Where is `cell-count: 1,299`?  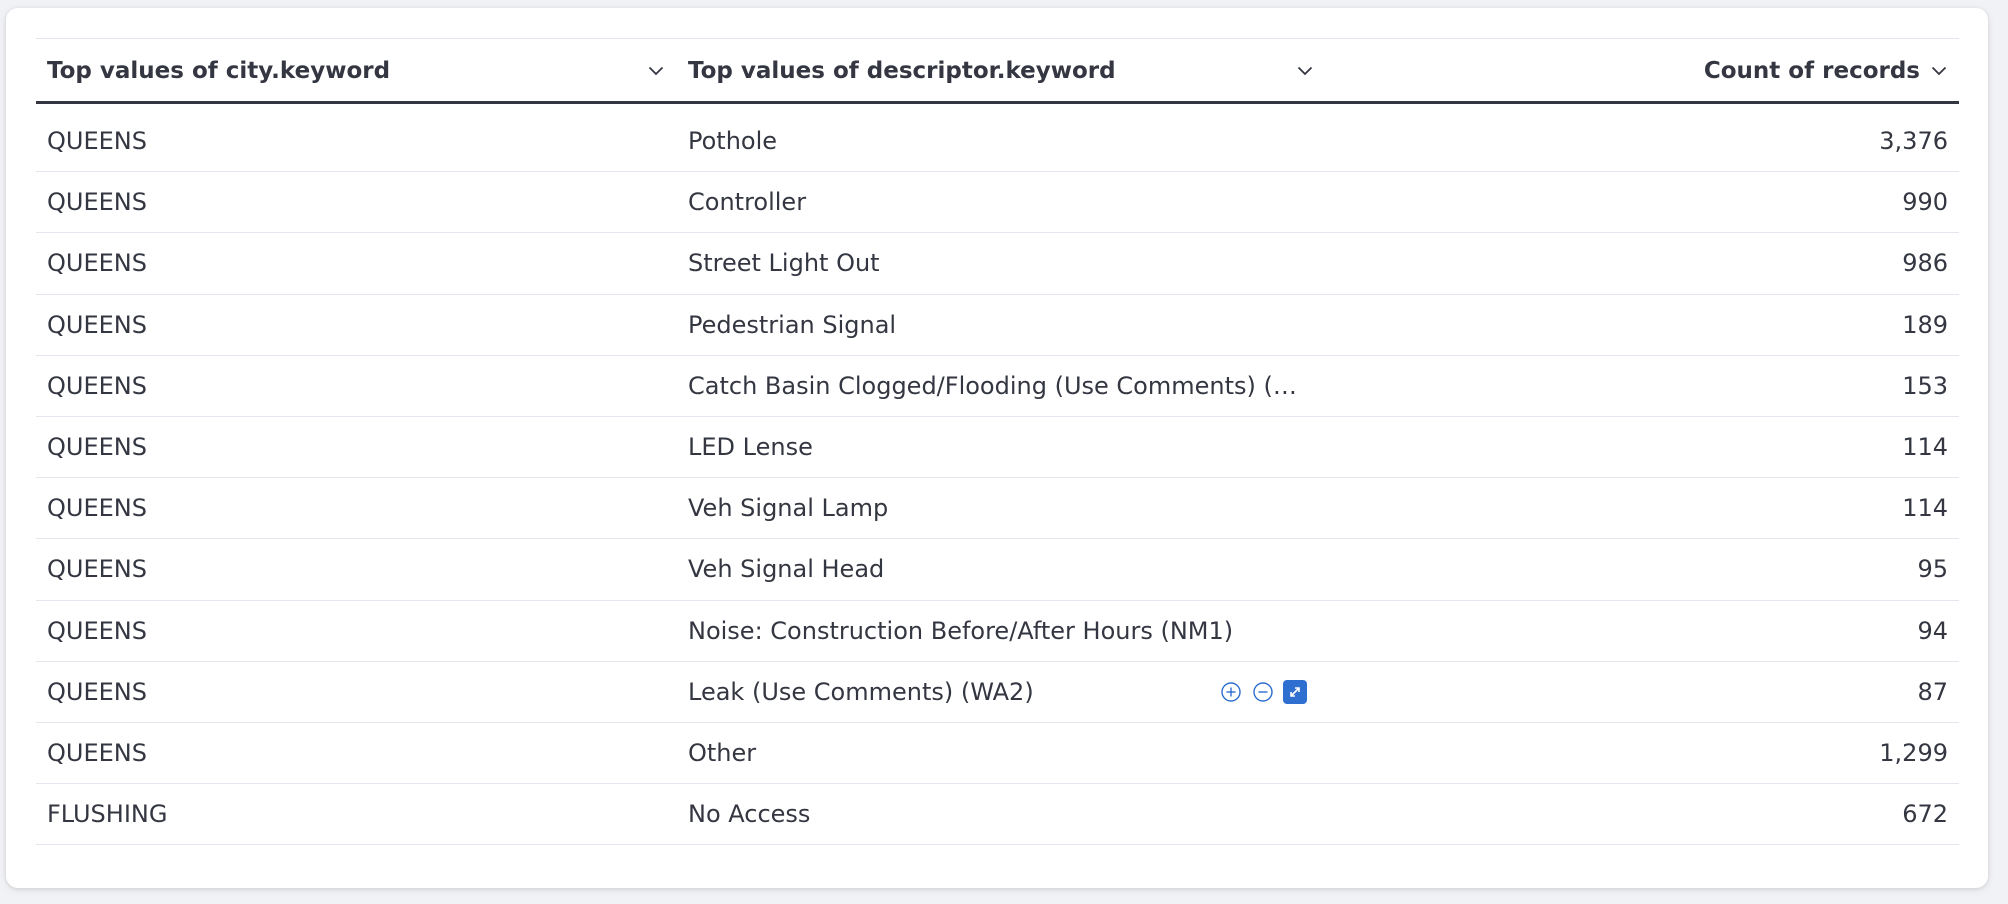
cell-count: 1,299 is located at coordinates (1798, 753).